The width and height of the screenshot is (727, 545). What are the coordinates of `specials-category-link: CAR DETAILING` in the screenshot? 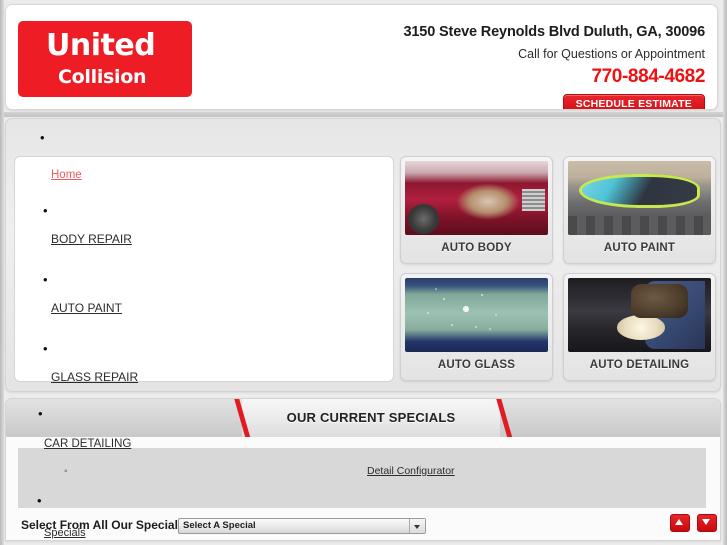 It's located at (87, 444).